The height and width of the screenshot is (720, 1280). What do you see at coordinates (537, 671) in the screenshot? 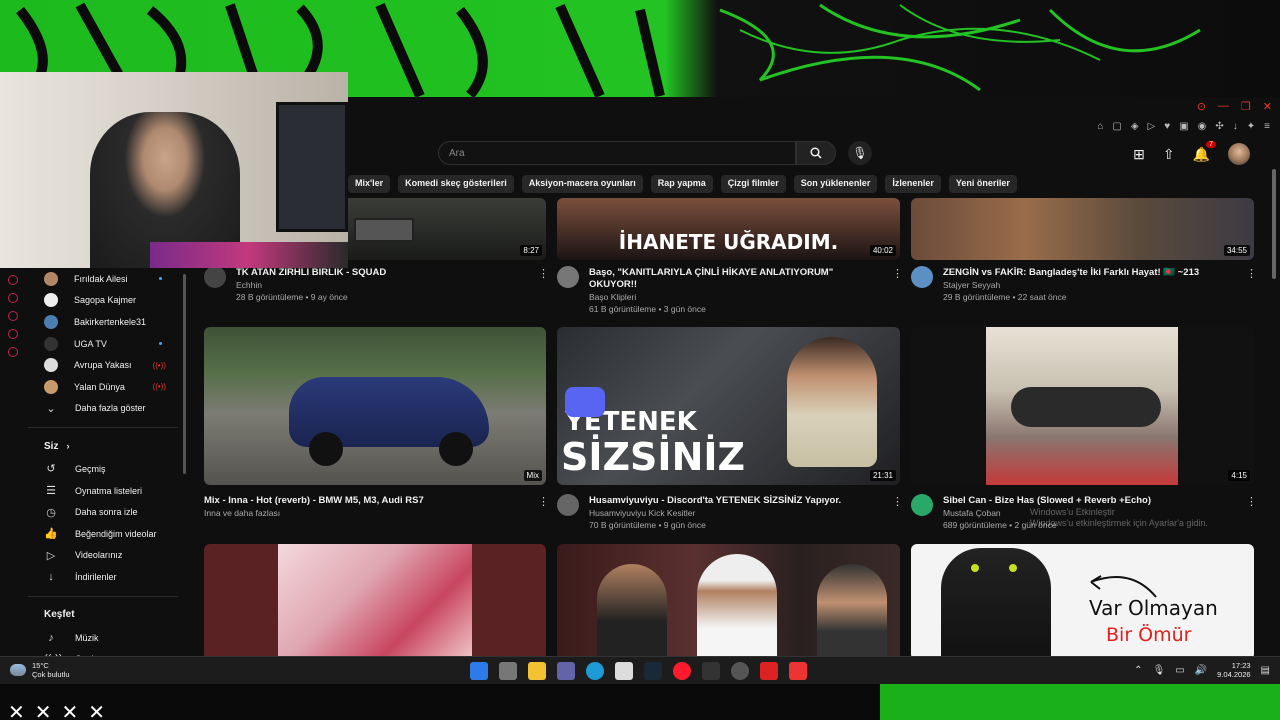
I see `file-explorer-icon` at bounding box center [537, 671].